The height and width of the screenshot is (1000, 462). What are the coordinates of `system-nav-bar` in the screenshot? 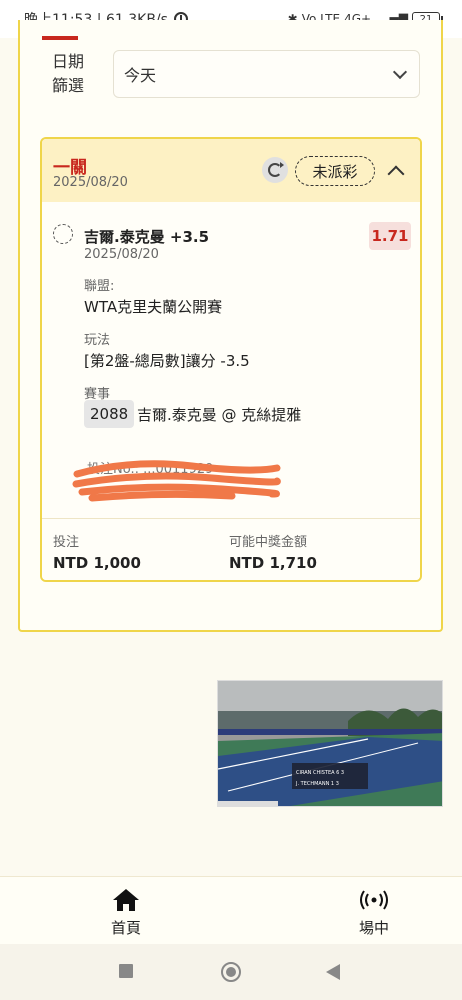 It's located at (231, 972).